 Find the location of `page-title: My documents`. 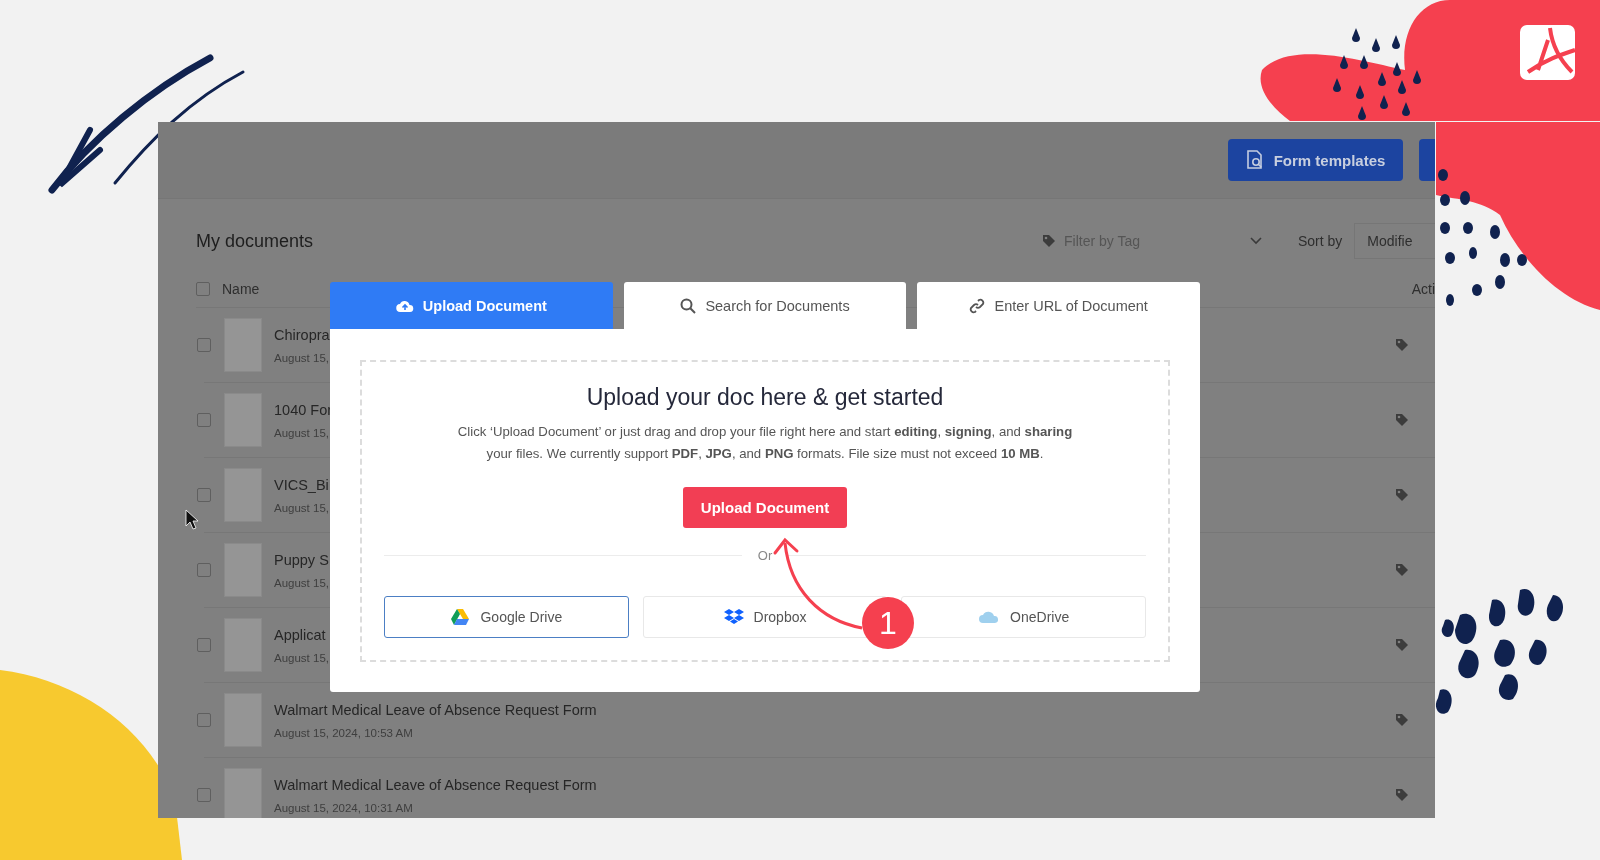

page-title: My documents is located at coordinates (255, 241).